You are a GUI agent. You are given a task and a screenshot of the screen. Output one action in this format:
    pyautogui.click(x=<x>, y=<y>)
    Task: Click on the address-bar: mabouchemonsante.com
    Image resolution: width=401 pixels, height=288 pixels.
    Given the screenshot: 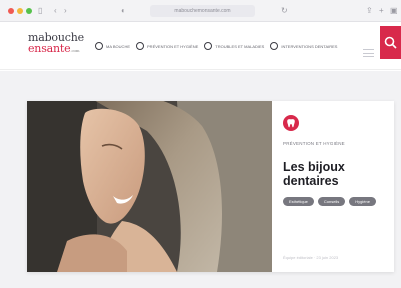 What is the action you would take?
    pyautogui.click(x=202, y=11)
    